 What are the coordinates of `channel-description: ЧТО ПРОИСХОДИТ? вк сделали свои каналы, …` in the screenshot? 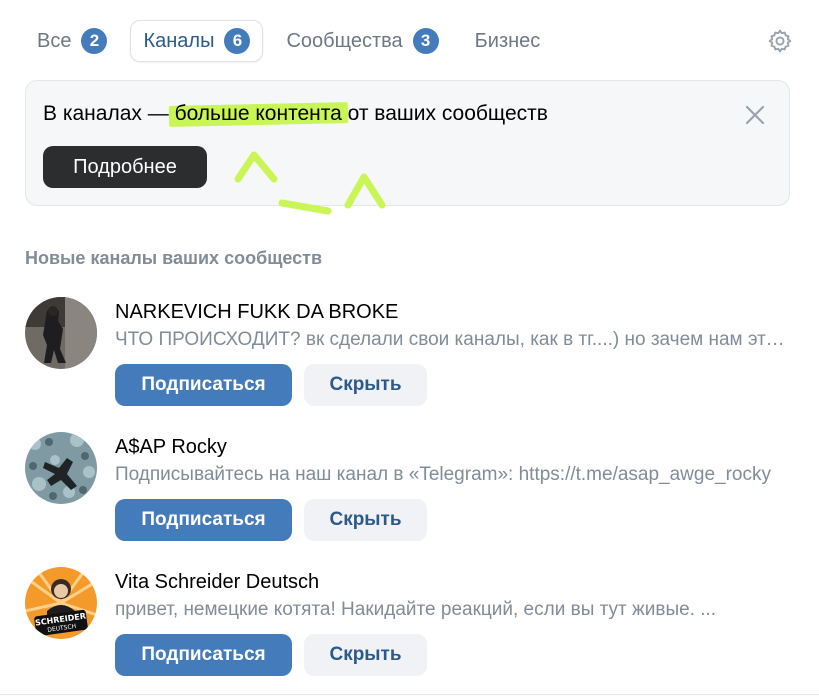 It's located at (451, 339).